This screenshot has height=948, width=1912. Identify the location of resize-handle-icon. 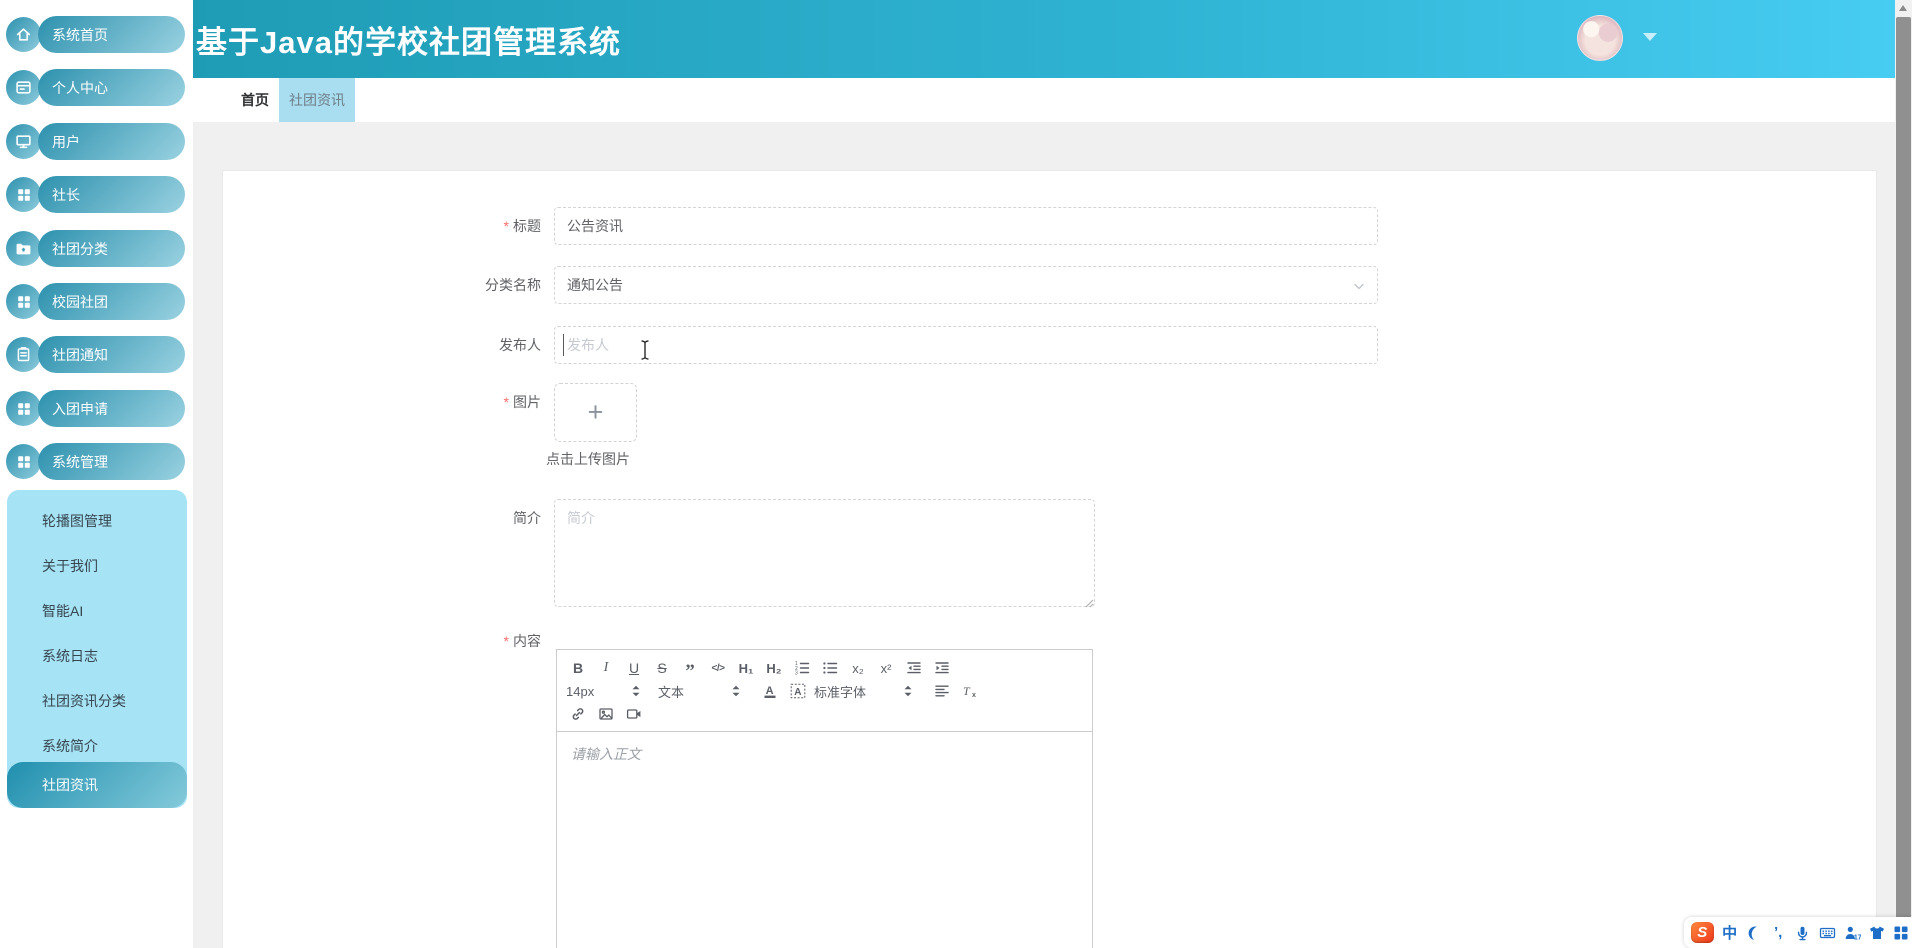
(1088, 604).